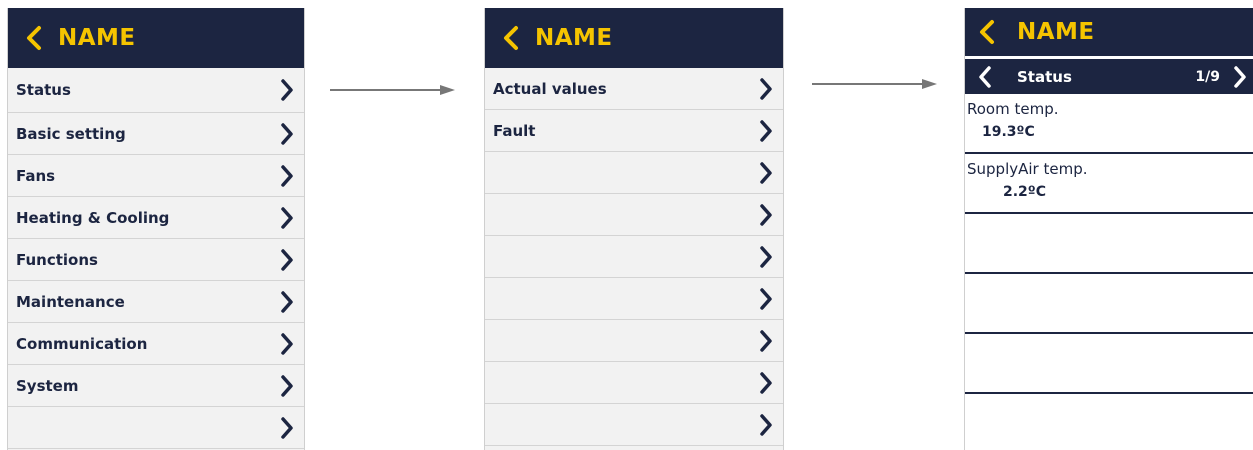 This screenshot has height=450, width=1253. Describe the element at coordinates (1008, 132) in the screenshot. I see `value-reading: 19.3ºC` at that location.